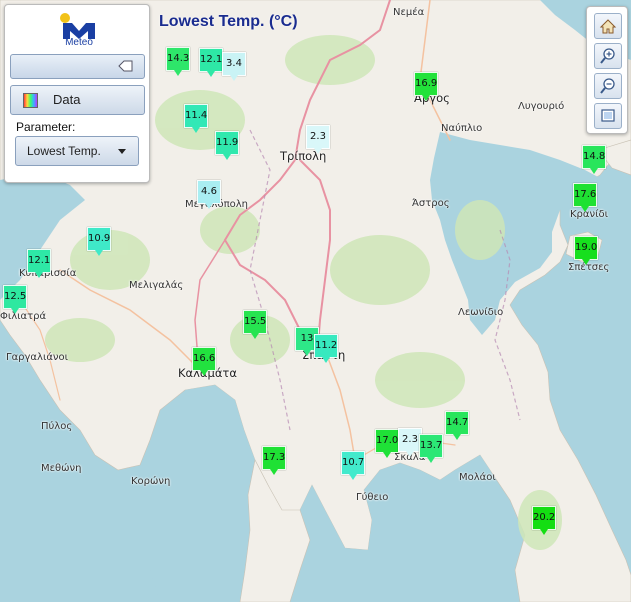  Describe the element at coordinates (57, 426) in the screenshot. I see `place-label: Πύλος` at that location.